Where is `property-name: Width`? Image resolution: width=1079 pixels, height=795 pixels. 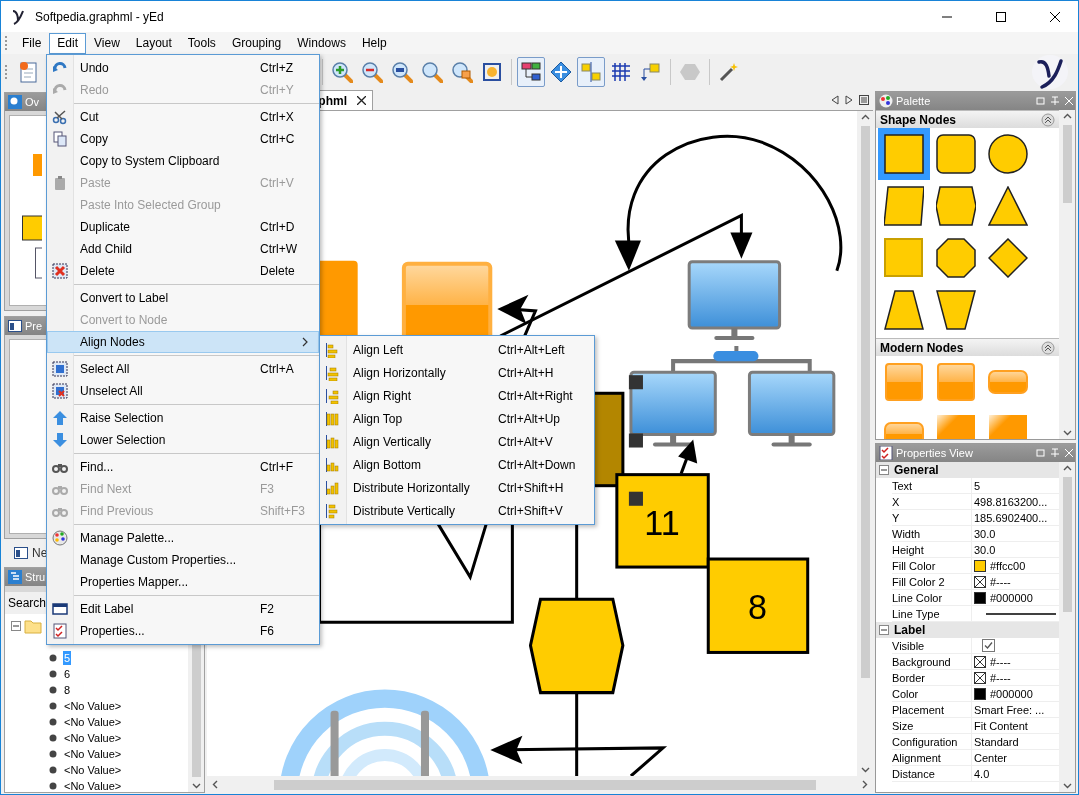
property-name: Width is located at coordinates (932, 534).